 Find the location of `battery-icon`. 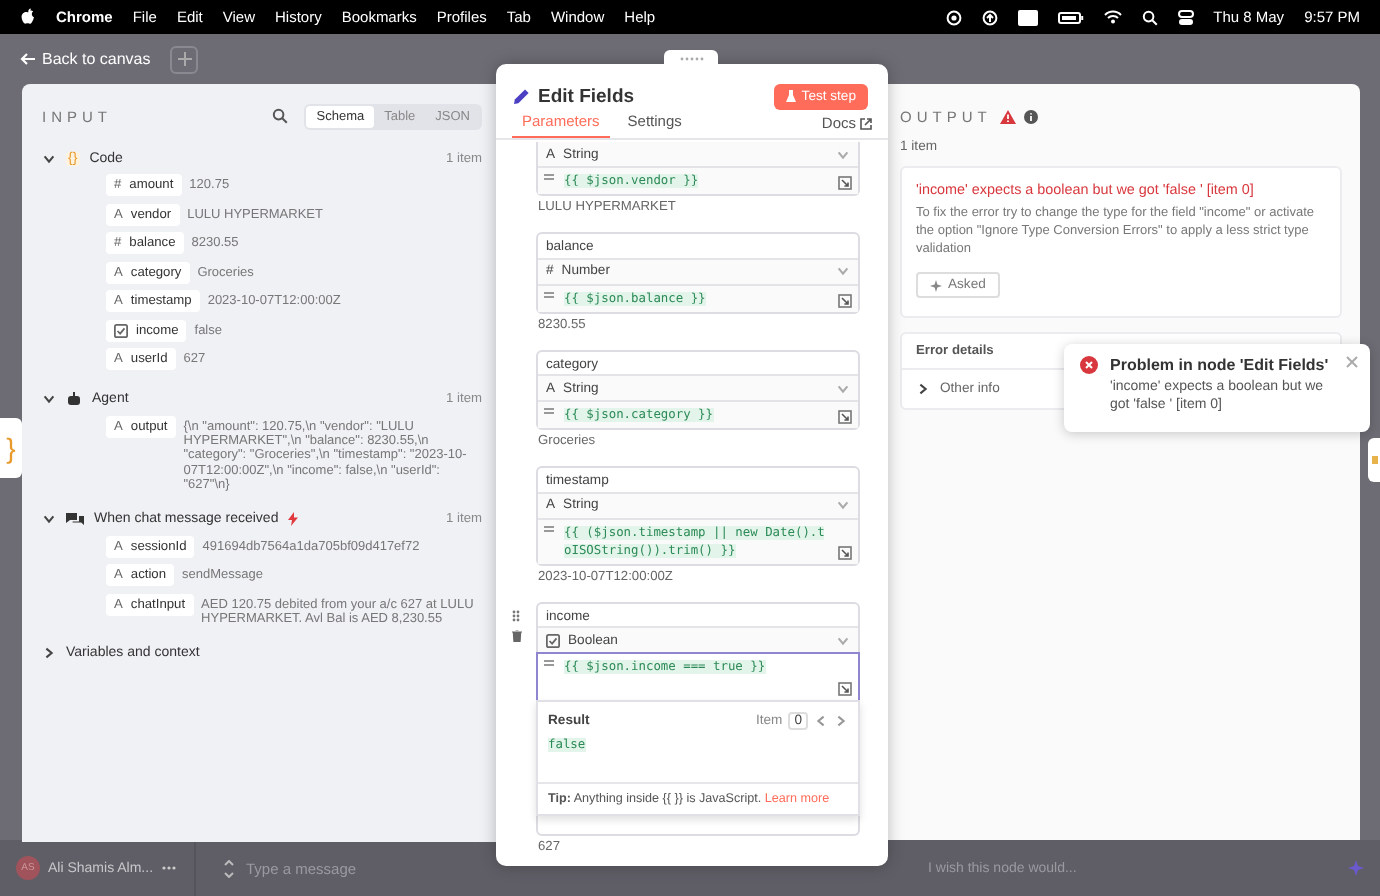

battery-icon is located at coordinates (1070, 17).